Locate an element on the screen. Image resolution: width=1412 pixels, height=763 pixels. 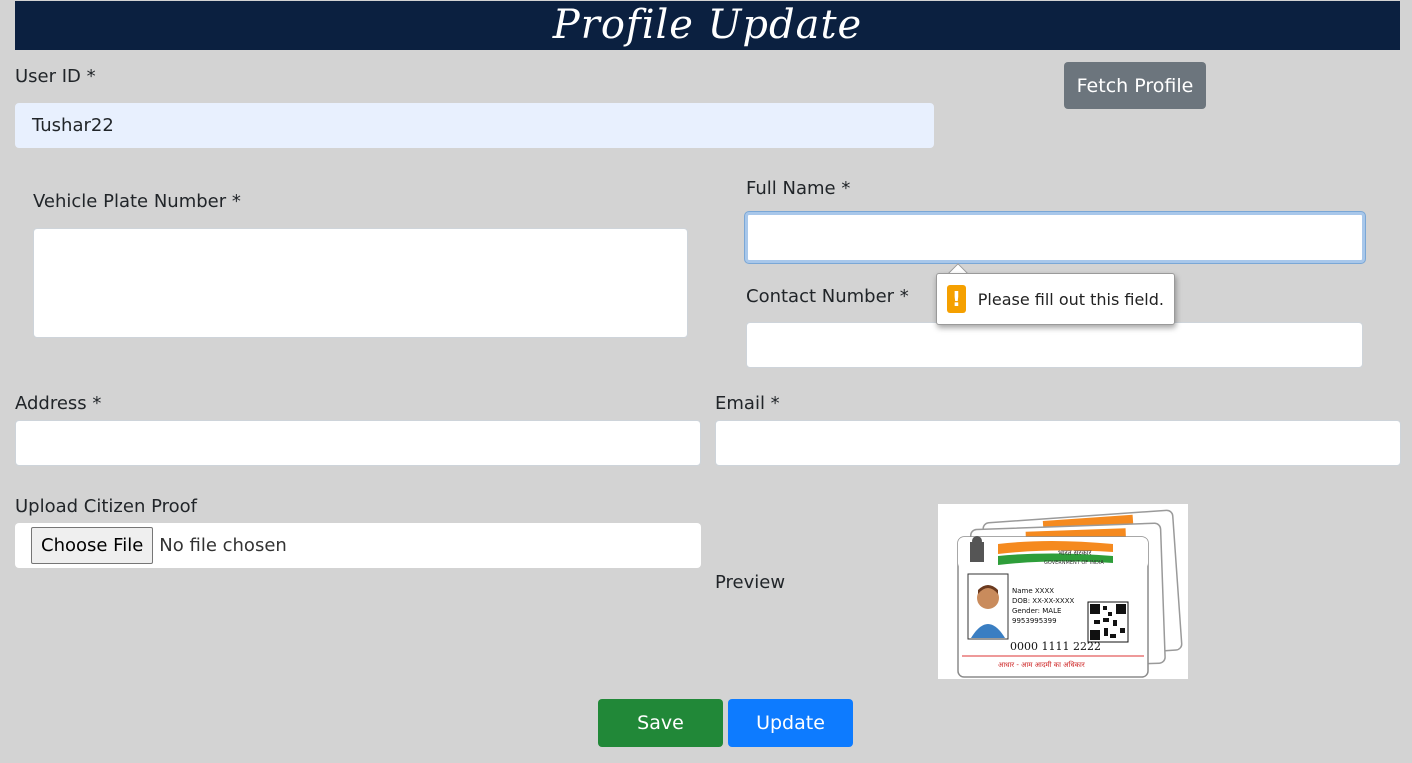
choose-file-button: Choose File is located at coordinates (92, 545).